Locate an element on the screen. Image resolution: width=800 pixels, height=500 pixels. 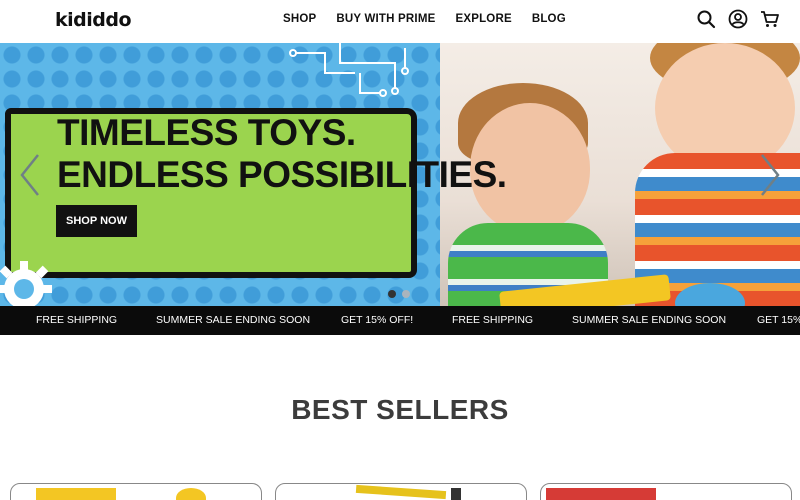
hero-title-line2: ENDLESS POSSIBILITIES. is located at coordinates (282, 174).